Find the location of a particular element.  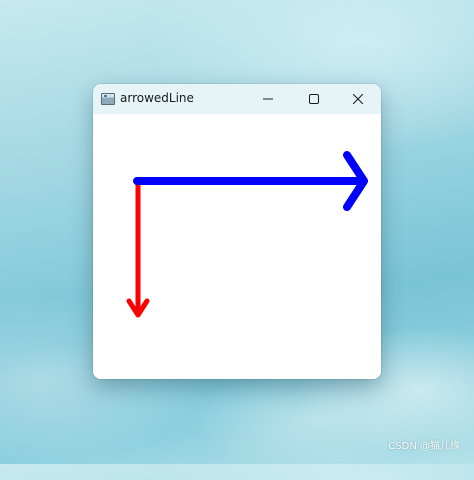

app-window-icon is located at coordinates (108, 99).